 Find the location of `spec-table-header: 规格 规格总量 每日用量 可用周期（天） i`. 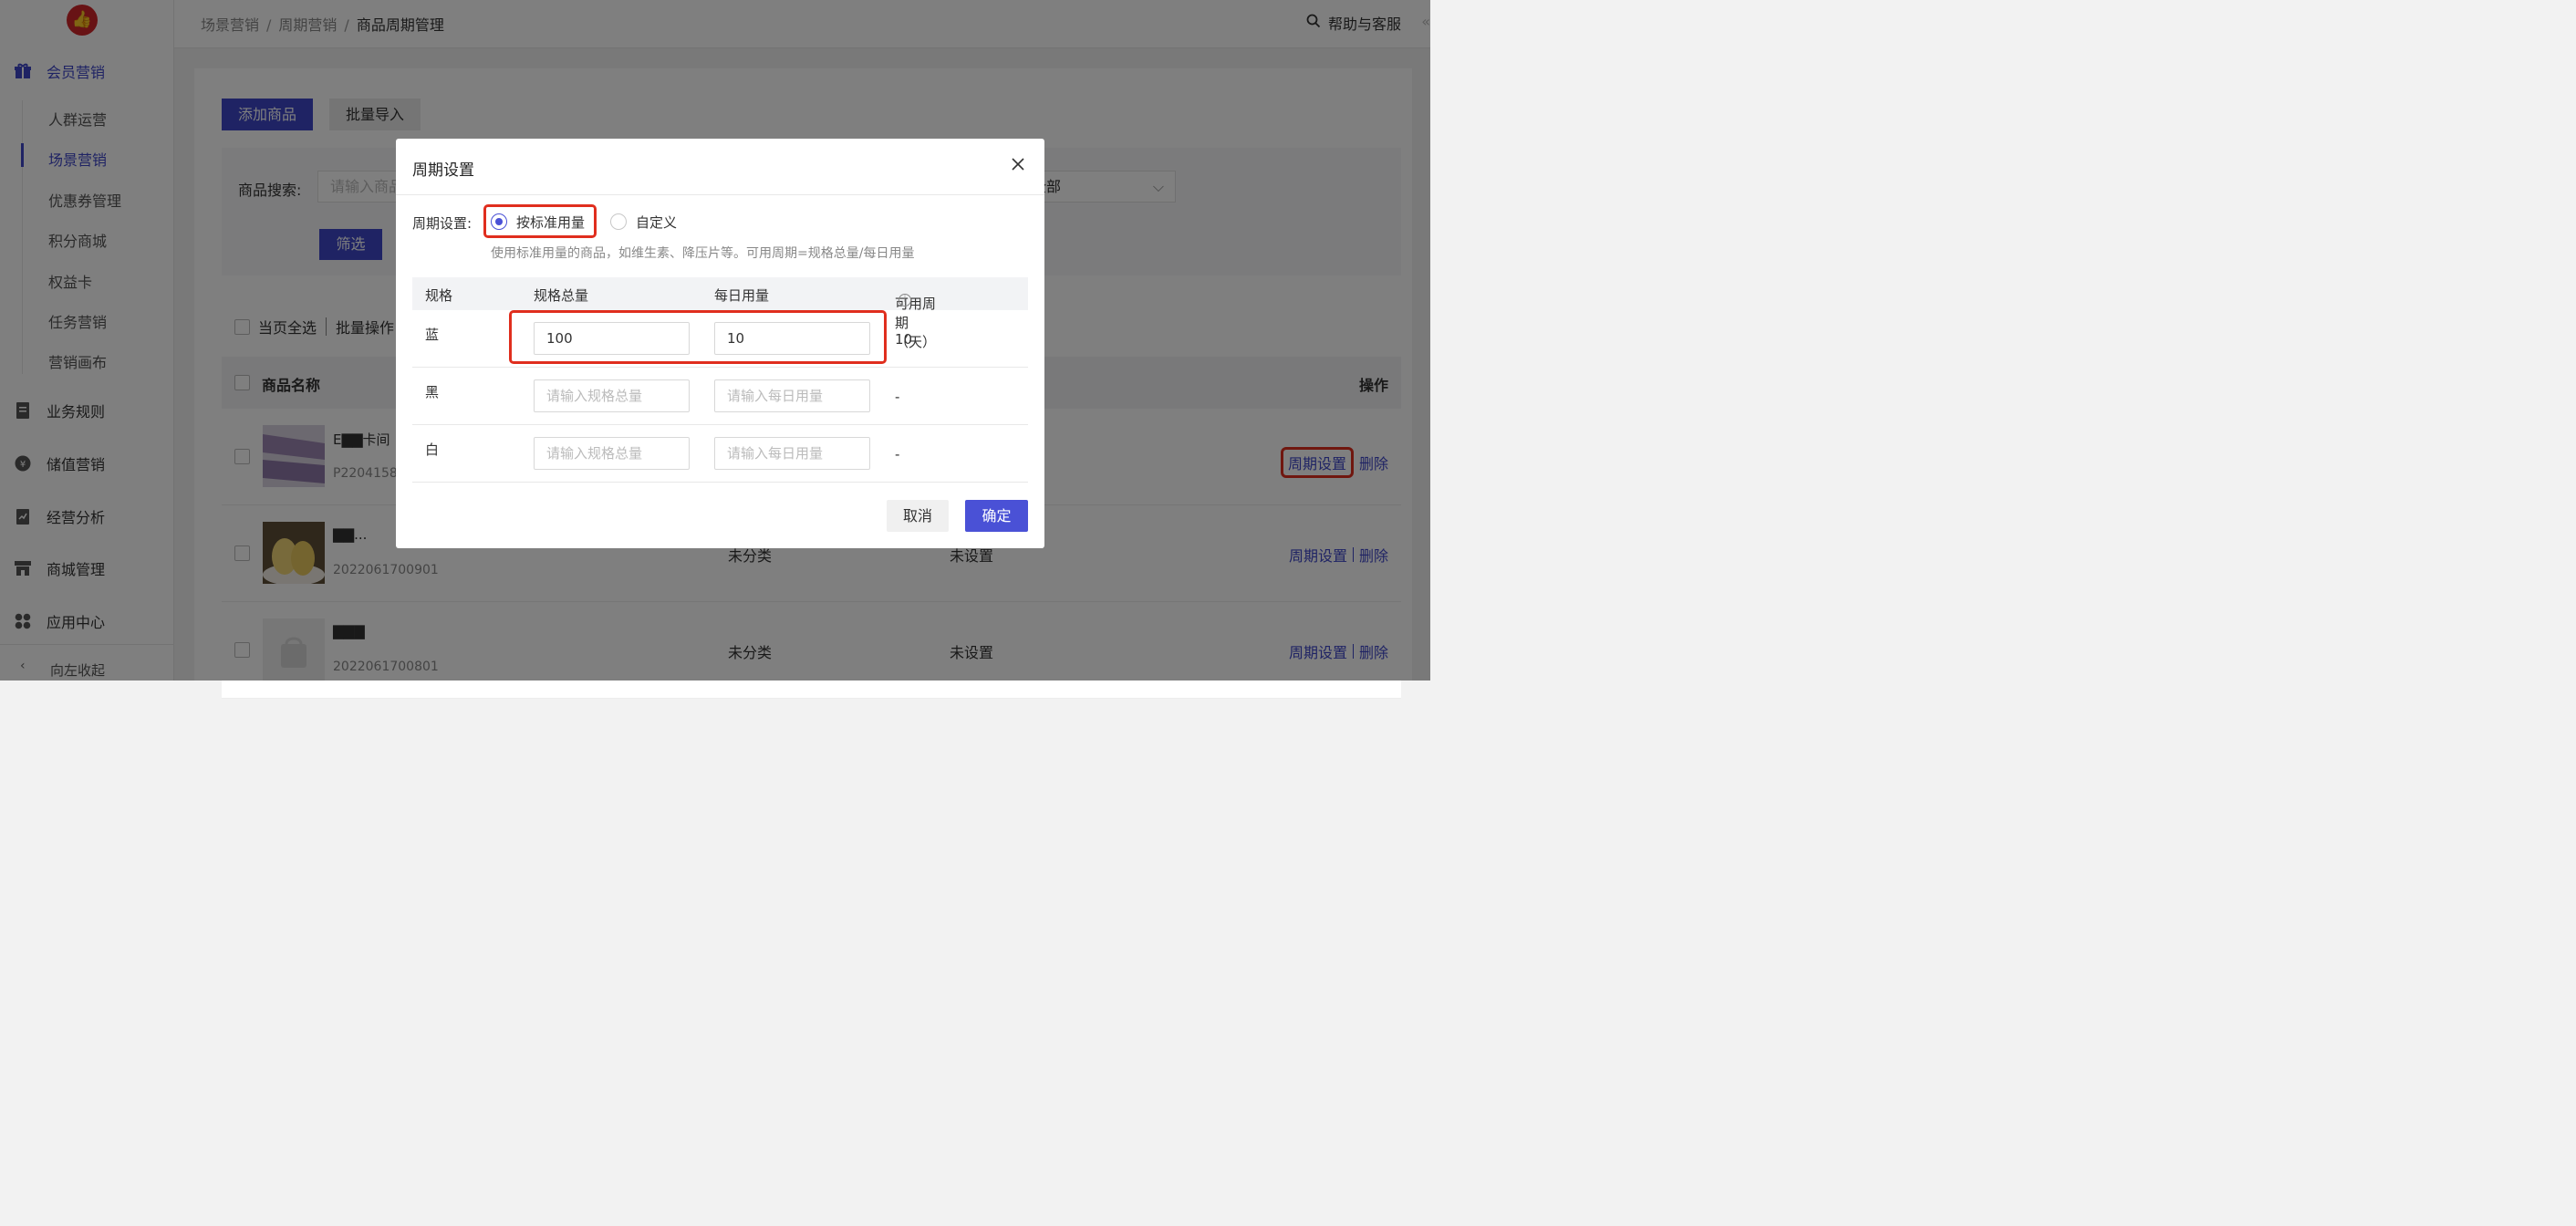

spec-table-header: 规格 规格总量 每日用量 可用周期（天） i is located at coordinates (720, 313).